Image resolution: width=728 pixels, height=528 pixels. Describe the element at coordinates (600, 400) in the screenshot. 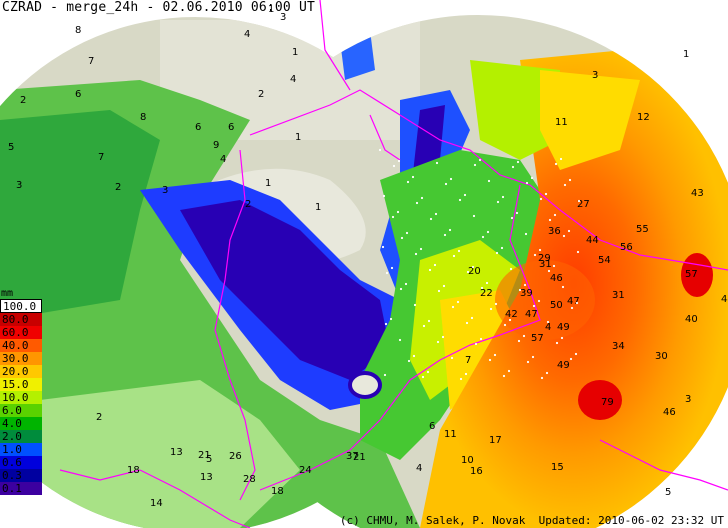

I see `precip-cell-south` at that location.